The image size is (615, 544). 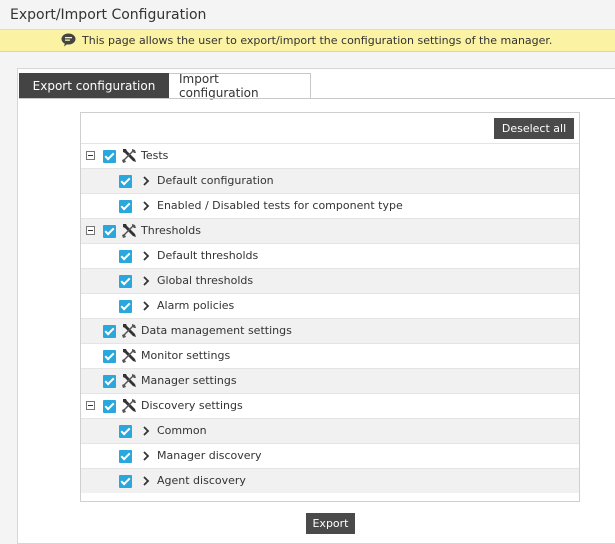 What do you see at coordinates (155, 155) in the screenshot?
I see `tree-item-label: Tests` at bounding box center [155, 155].